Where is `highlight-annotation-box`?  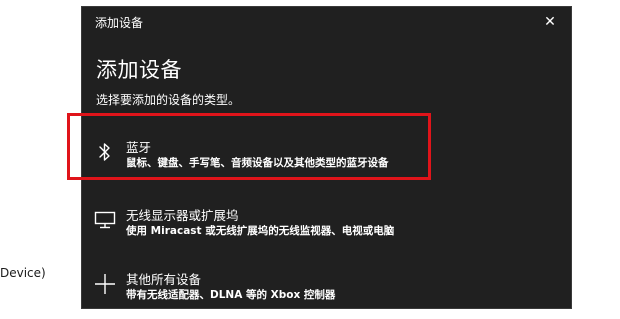
highlight-annotation-box is located at coordinates (249, 146).